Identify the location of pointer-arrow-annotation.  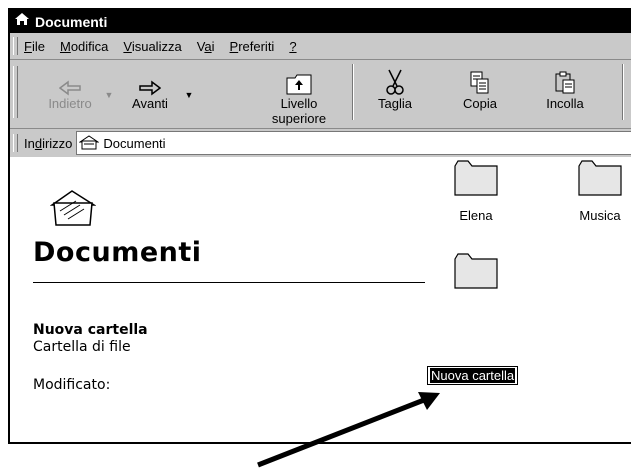
(348, 430).